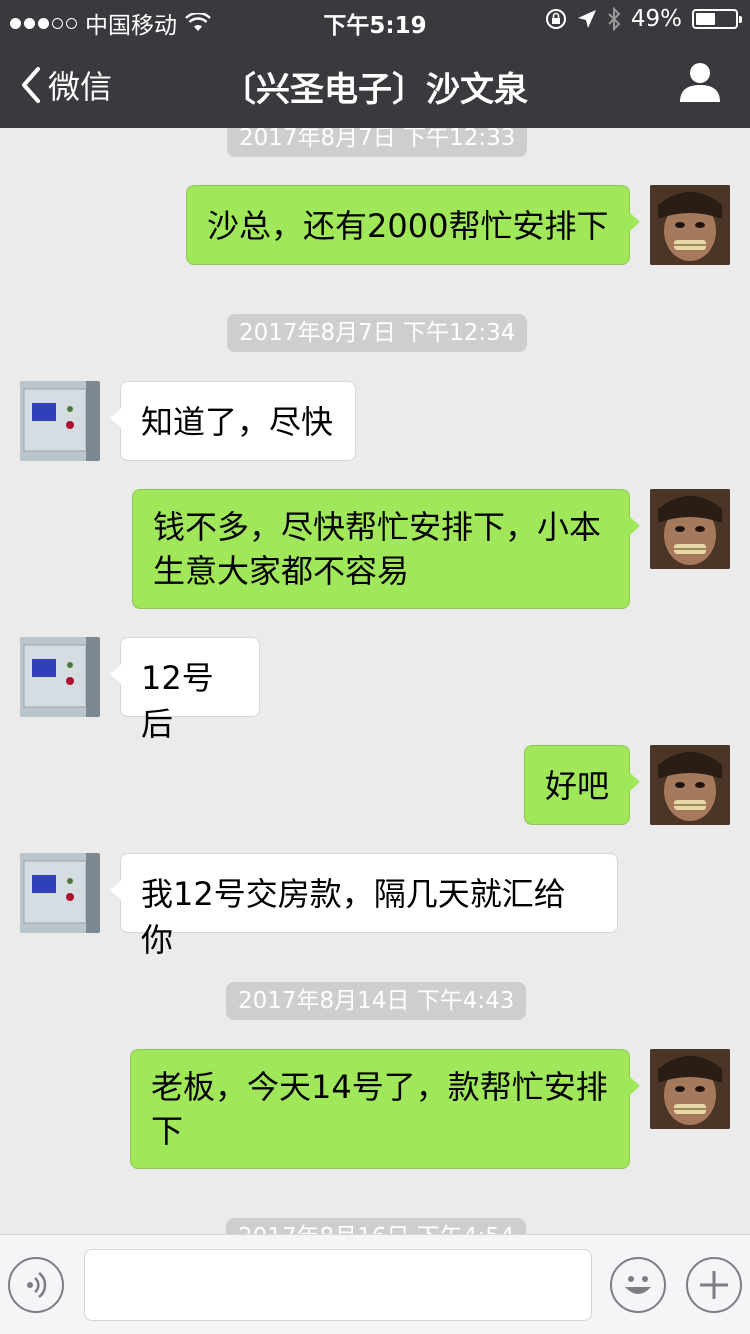 This screenshot has width=750, height=1334. Describe the element at coordinates (717, 19) in the screenshot. I see `battery-icon` at that location.